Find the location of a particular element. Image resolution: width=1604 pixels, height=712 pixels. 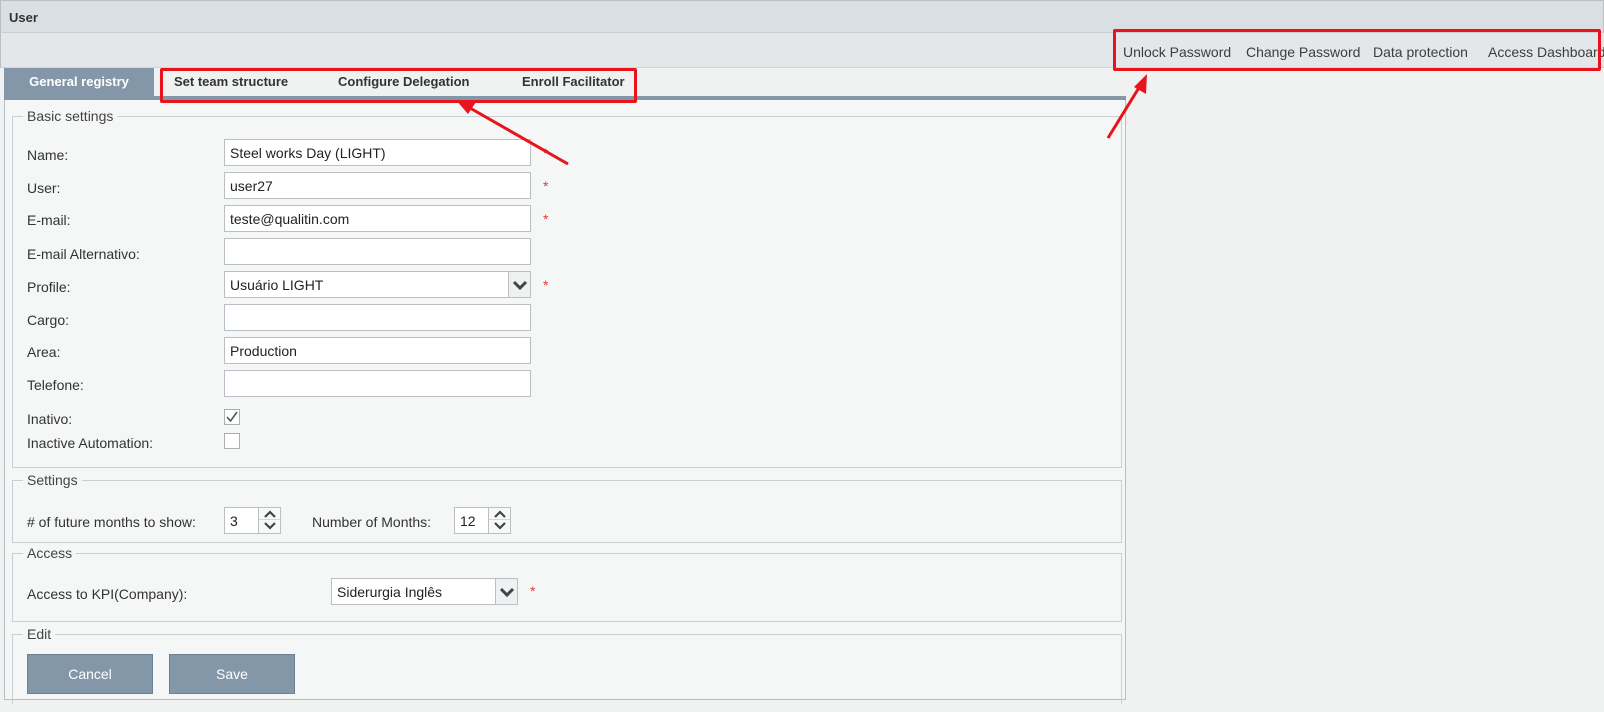

user-label: User: is located at coordinates (44, 188).